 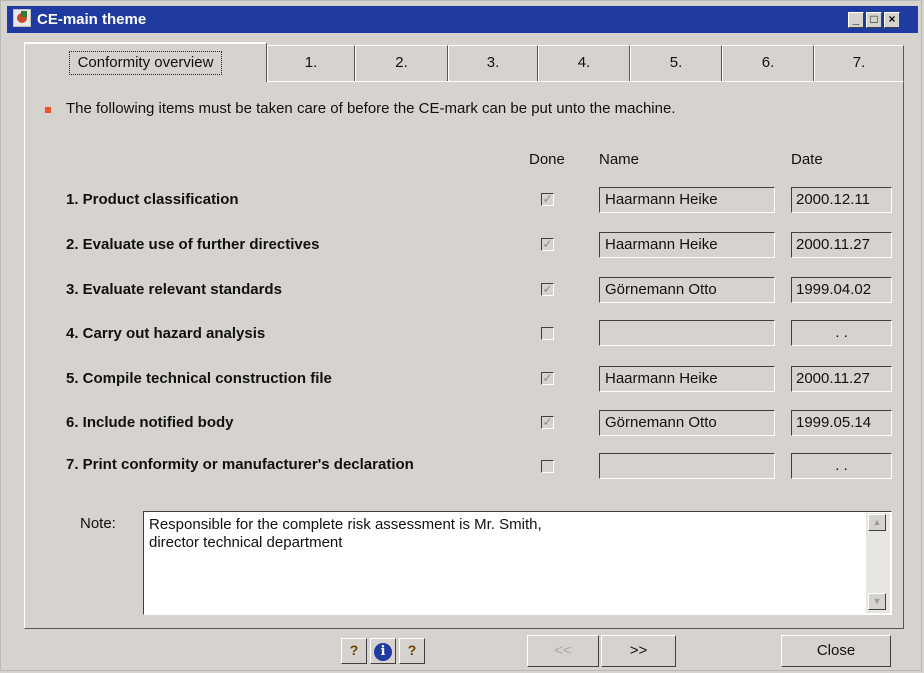 I want to click on maximize-button: □, so click(x=874, y=20).